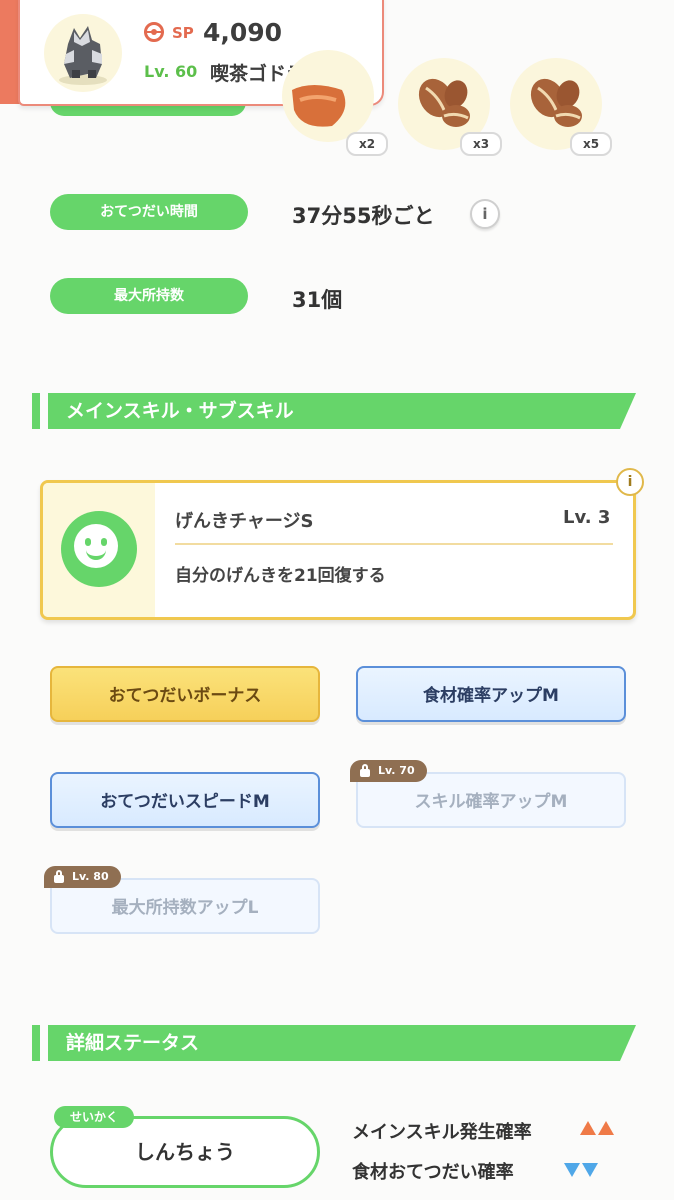  I want to click on skills-section-title: メインスキル・サブスキル, so click(342, 411).